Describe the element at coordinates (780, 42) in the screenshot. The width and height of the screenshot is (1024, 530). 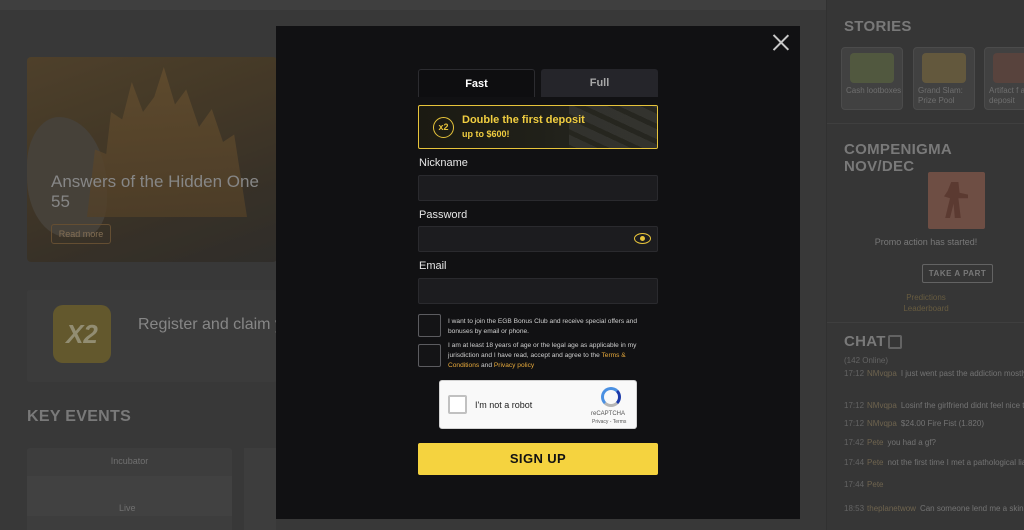
I see `close-icon` at that location.